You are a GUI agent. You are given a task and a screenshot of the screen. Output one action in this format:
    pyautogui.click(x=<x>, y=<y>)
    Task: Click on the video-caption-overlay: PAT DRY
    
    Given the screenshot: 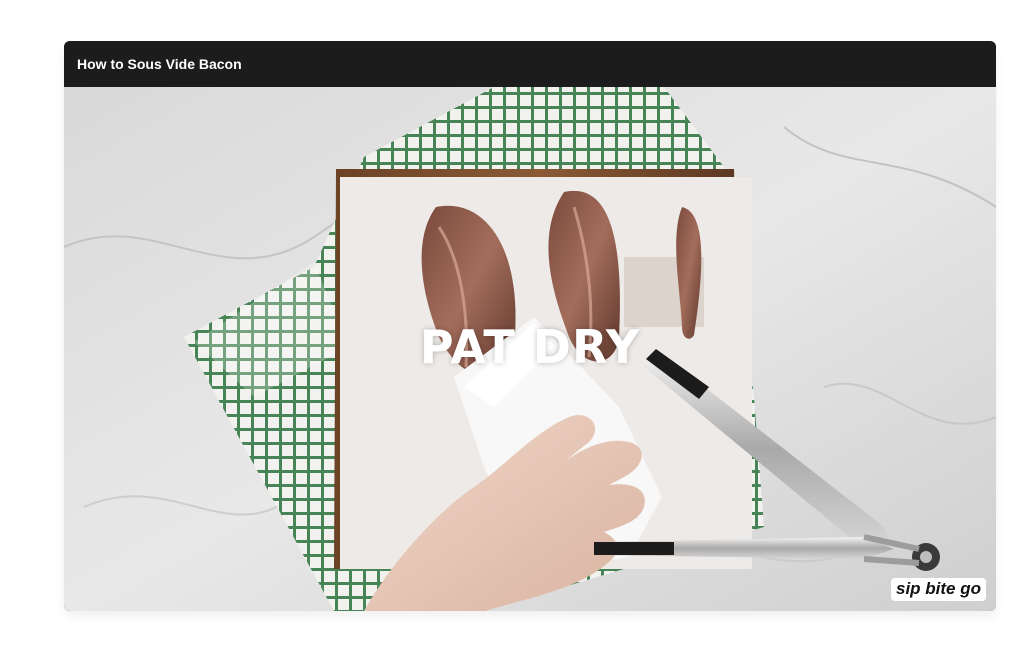 What is the action you would take?
    pyautogui.click(x=530, y=347)
    